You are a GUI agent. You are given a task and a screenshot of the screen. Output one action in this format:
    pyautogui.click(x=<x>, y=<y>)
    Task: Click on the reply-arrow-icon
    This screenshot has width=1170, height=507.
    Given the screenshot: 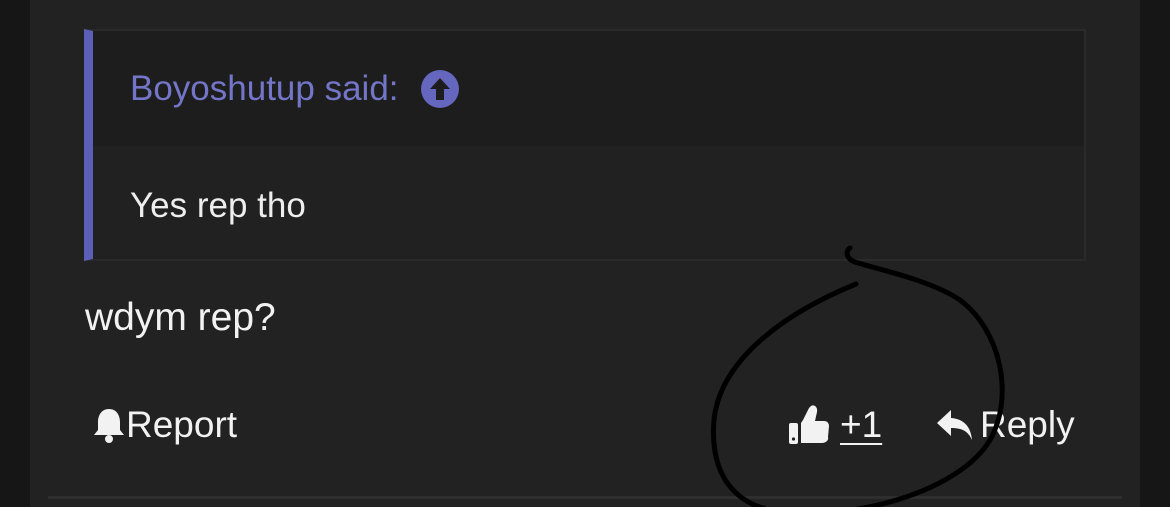 What is the action you would take?
    pyautogui.click(x=955, y=425)
    